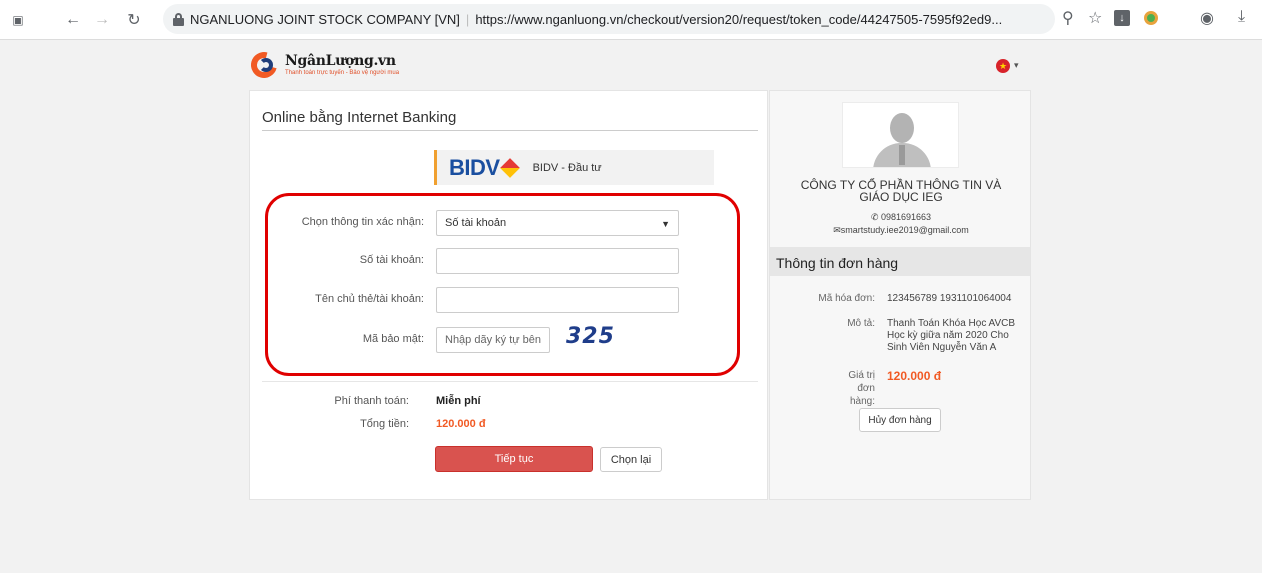 The image size is (1262, 573). Describe the element at coordinates (557, 223) in the screenshot. I see `verify-select: Số tài khoản ▼` at that location.